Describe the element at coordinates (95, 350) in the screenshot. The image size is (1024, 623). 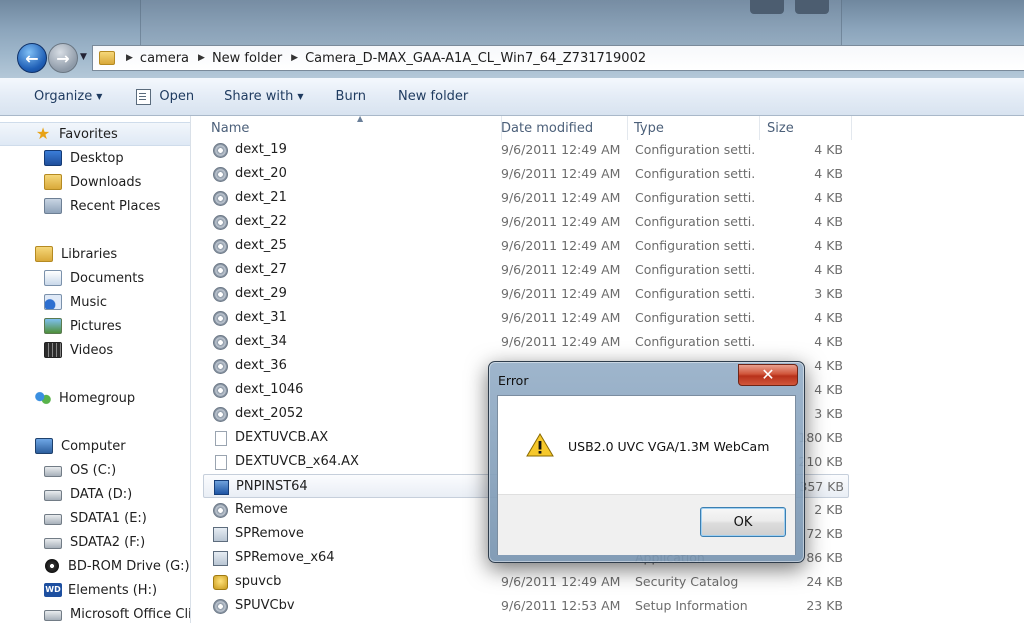
I see `sidebar-item-videos: Videos` at that location.